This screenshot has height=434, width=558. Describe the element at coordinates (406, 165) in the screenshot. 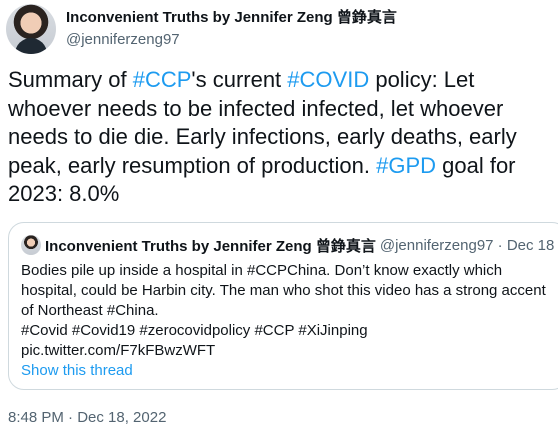

I see `hashtag-link: #GPD` at that location.